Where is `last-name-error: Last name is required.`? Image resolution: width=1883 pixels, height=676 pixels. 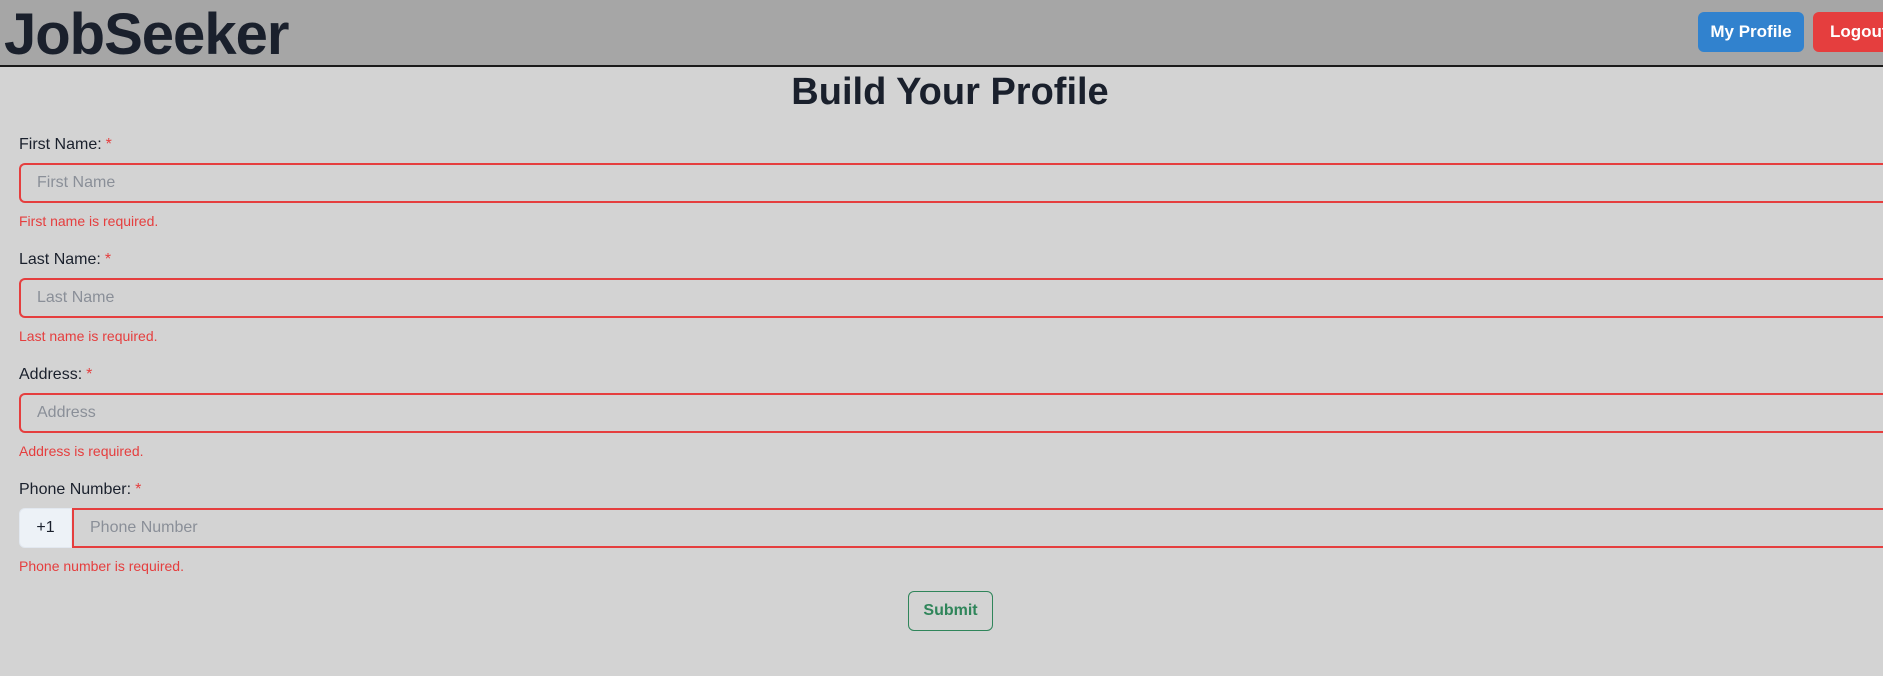 last-name-error: Last name is required. is located at coordinates (88, 336).